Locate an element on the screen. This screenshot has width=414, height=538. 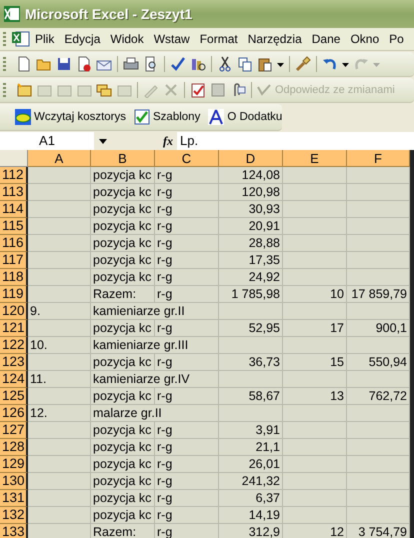
table-cell: 9. is located at coordinates (59, 311).